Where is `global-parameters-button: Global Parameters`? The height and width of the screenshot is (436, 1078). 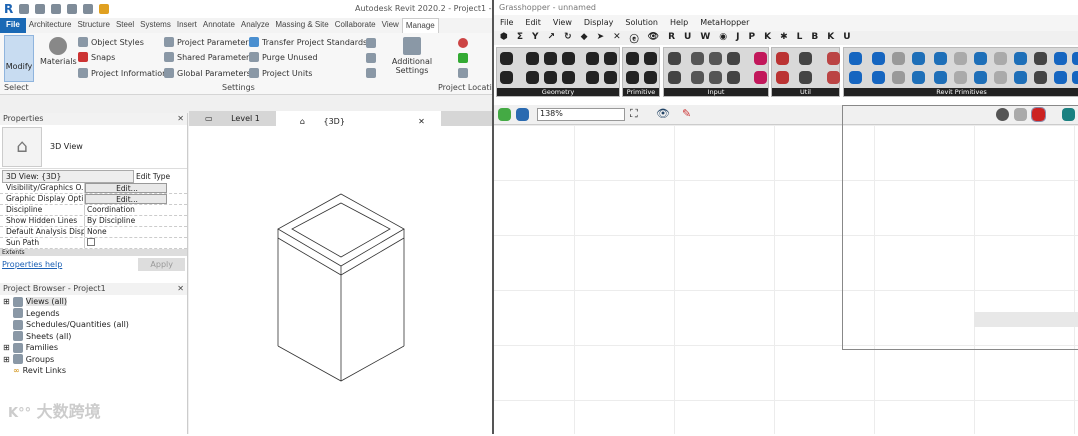
global-parameters-button: Global Parameters is located at coordinates (207, 73).